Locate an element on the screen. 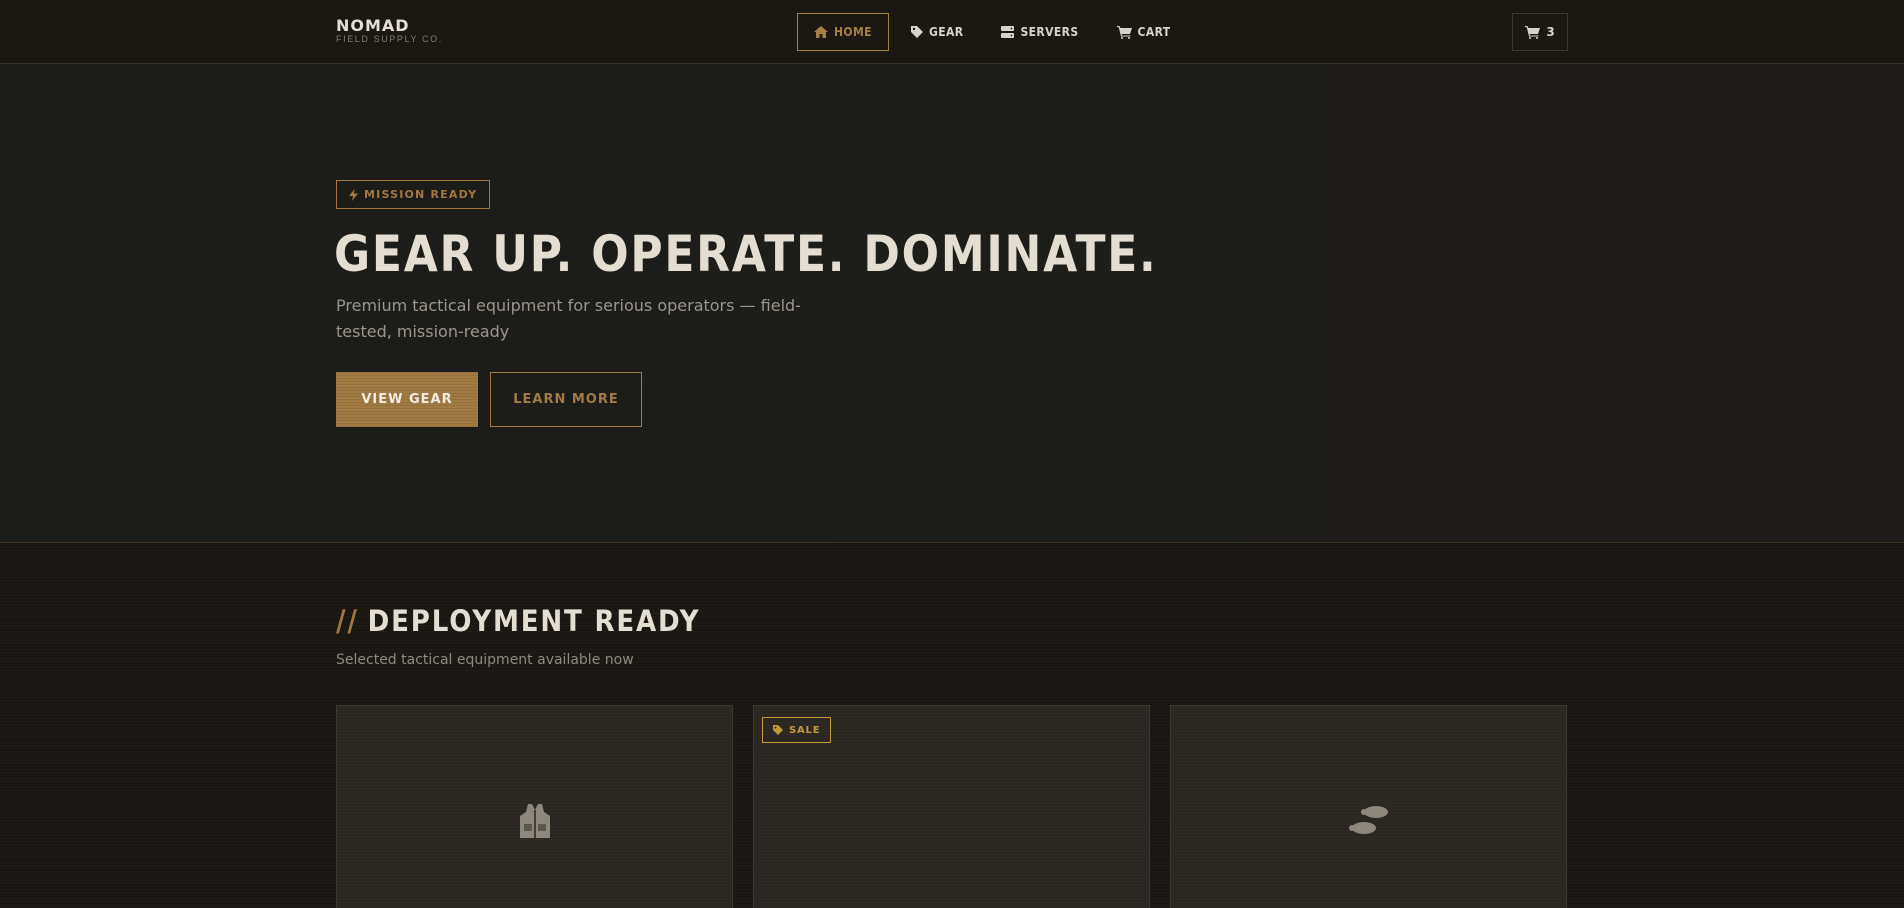  cart-button: 3 is located at coordinates (1540, 32).